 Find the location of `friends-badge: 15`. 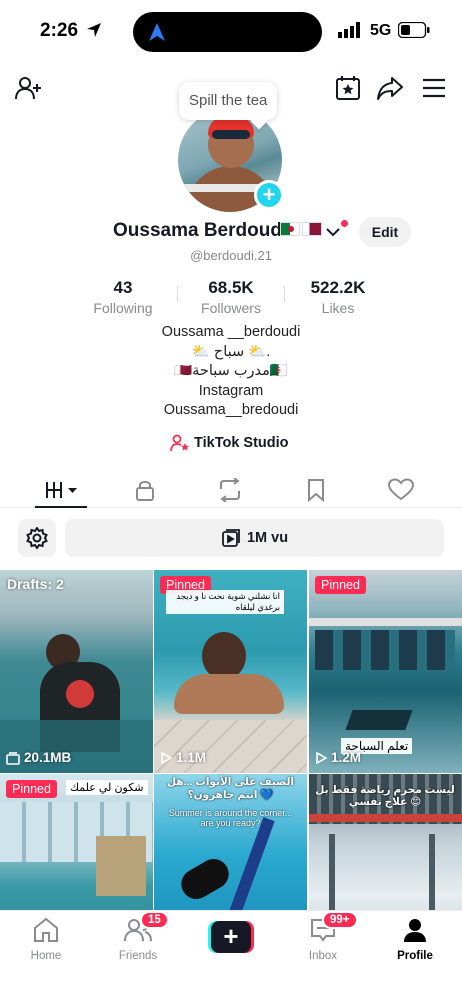

friends-badge: 15 is located at coordinates (154, 920).